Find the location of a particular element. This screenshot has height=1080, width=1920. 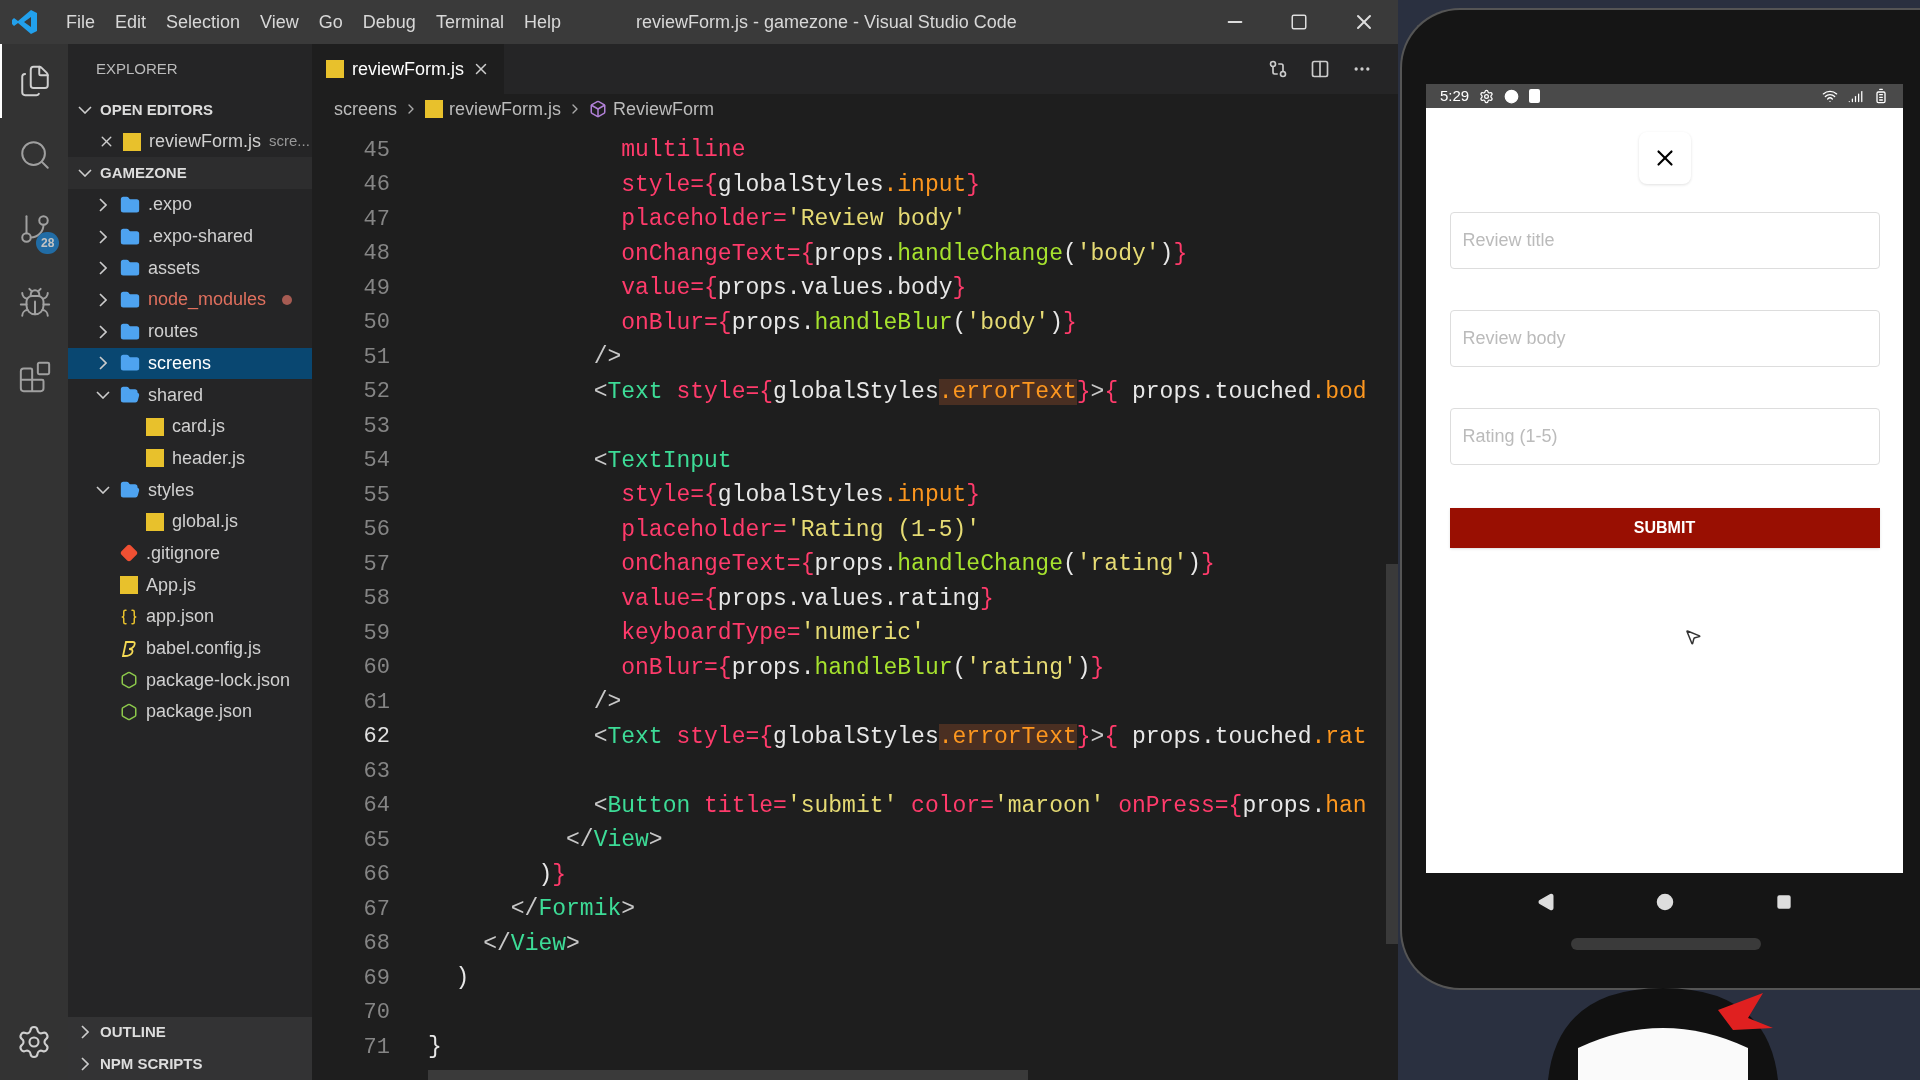

line-number: 67 is located at coordinates (376, 909).